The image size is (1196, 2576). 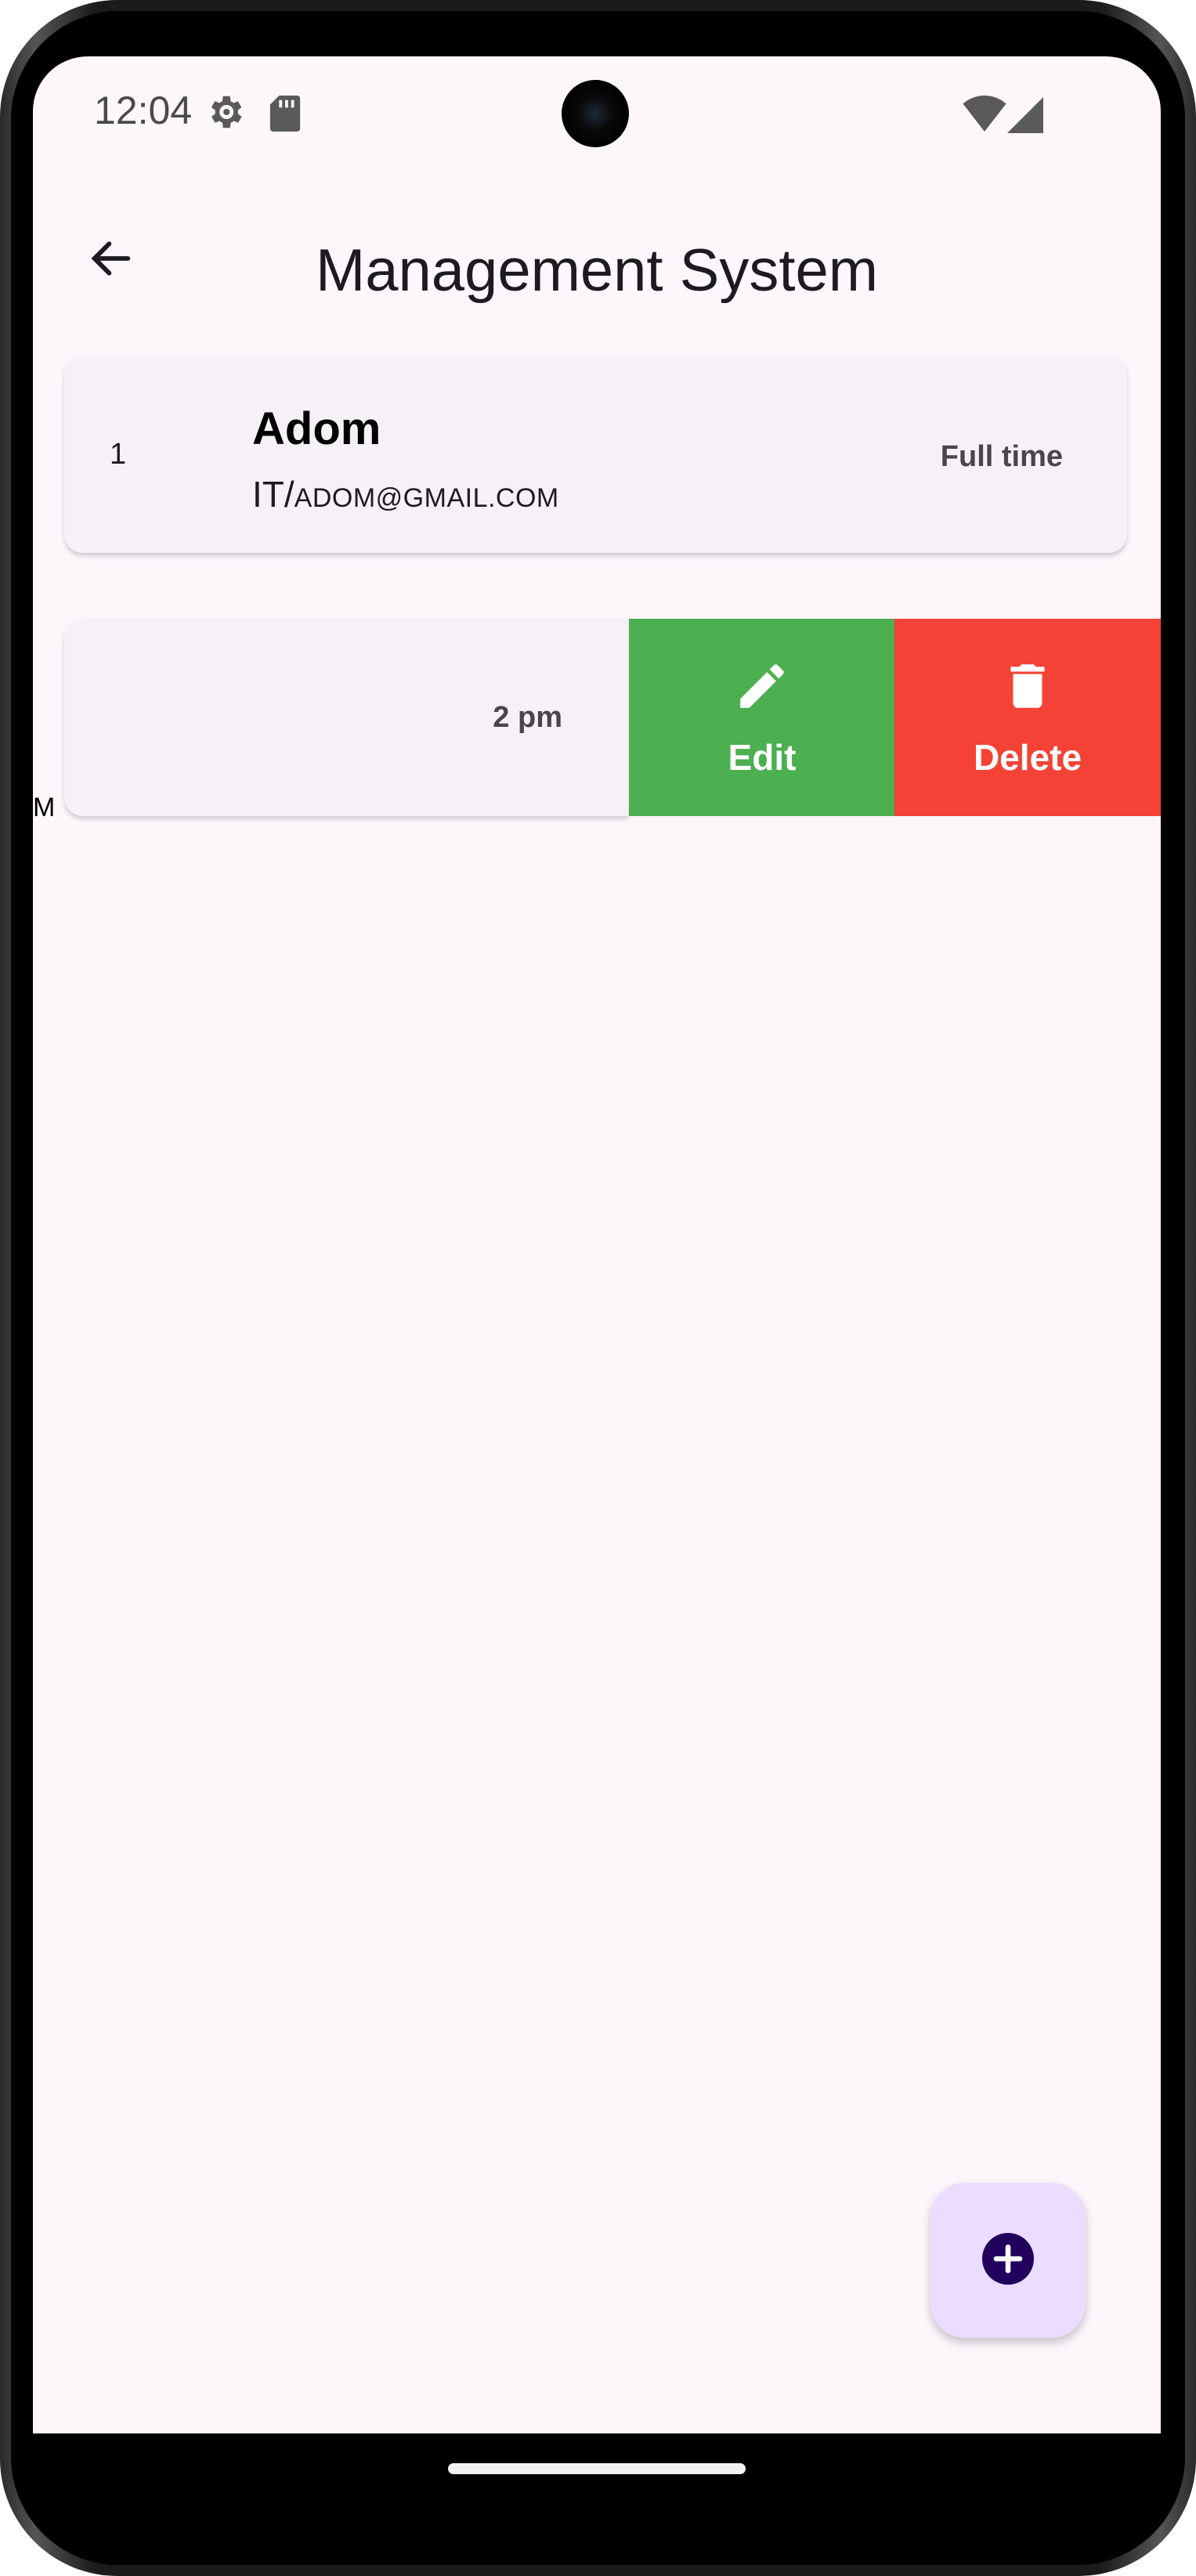 I want to click on edit-button: Edit, so click(x=762, y=717).